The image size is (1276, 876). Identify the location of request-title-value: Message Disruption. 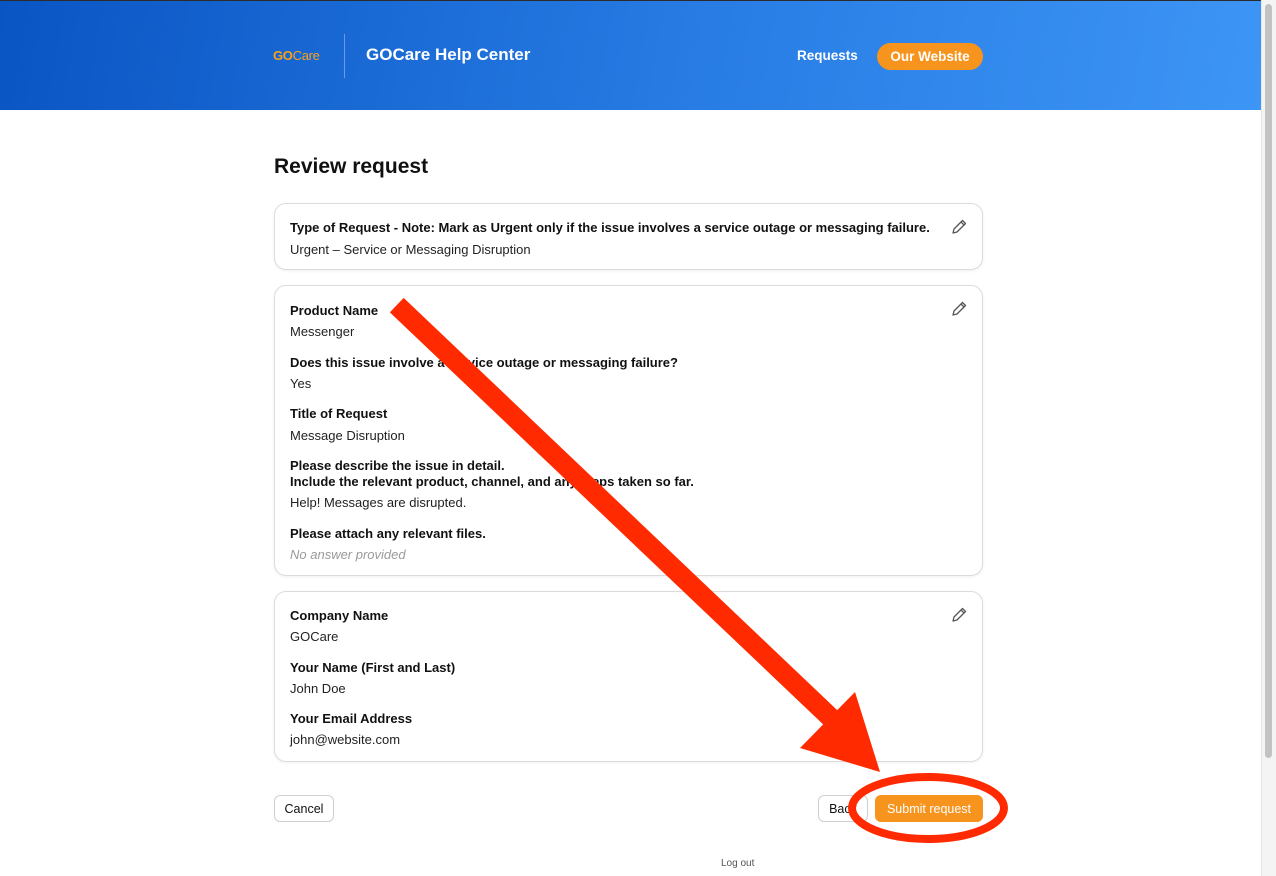
(347, 435).